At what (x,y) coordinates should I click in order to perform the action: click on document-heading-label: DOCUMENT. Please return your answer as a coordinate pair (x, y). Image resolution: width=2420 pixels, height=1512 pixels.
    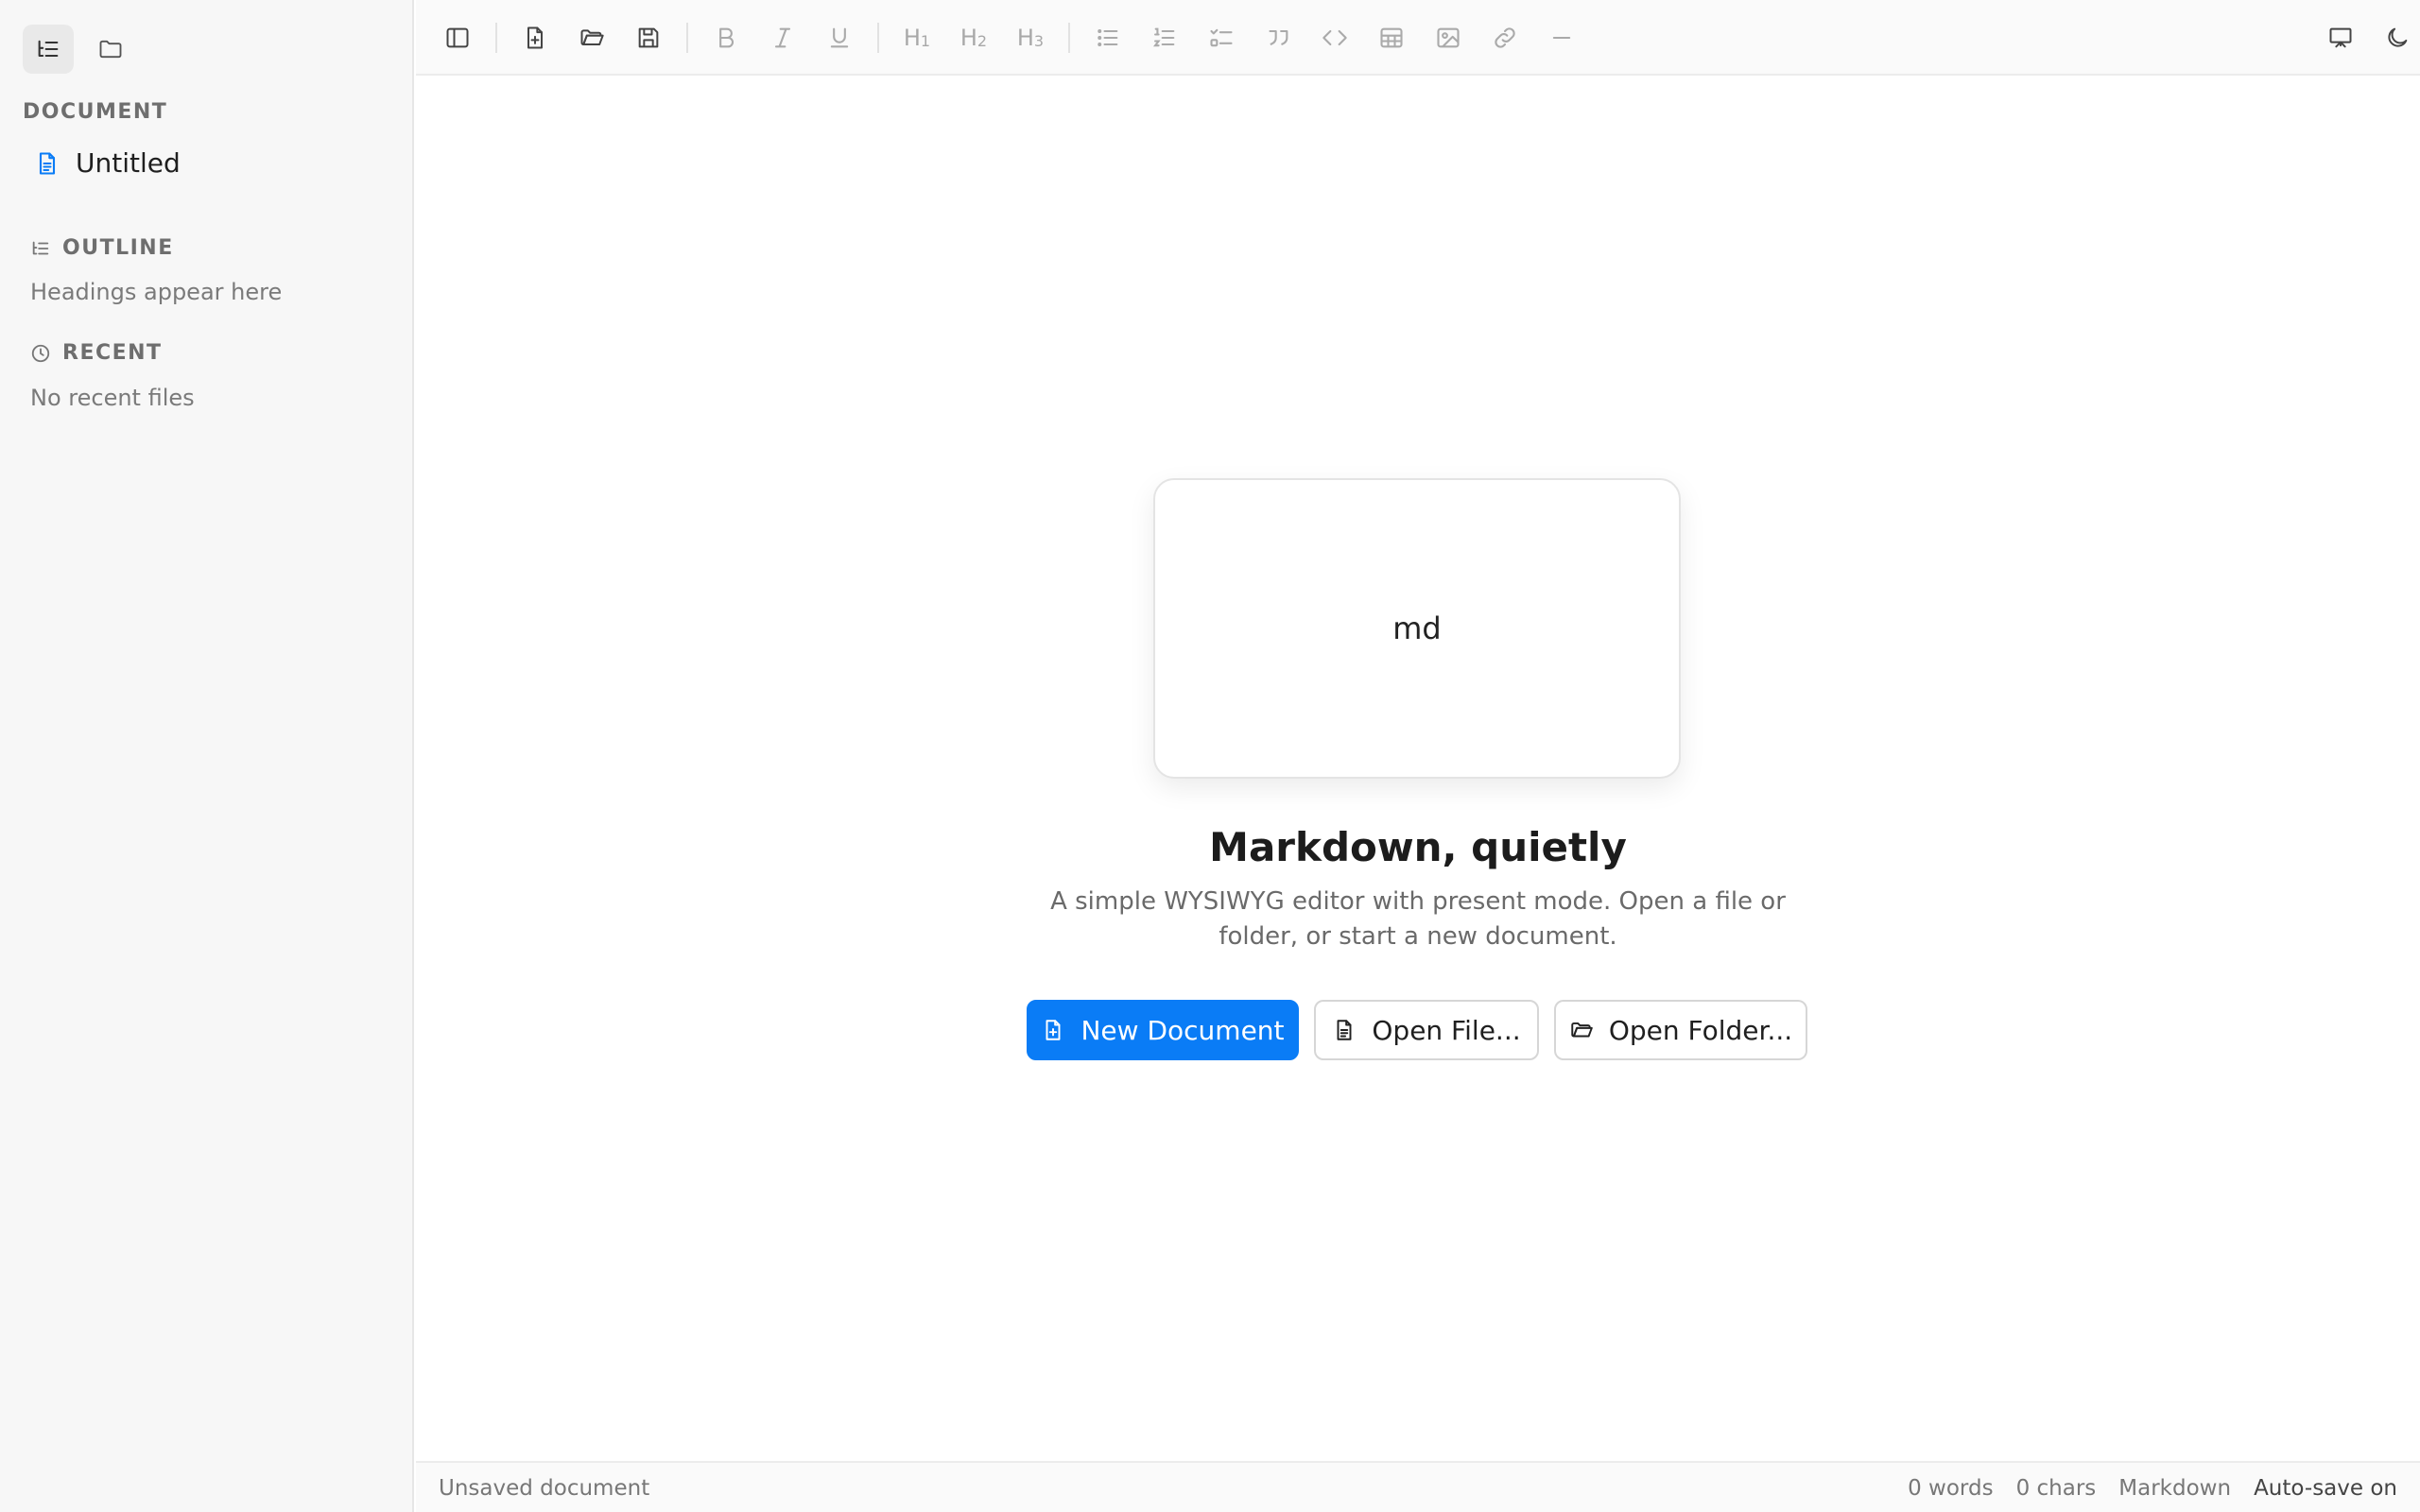
    Looking at the image, I should click on (95, 112).